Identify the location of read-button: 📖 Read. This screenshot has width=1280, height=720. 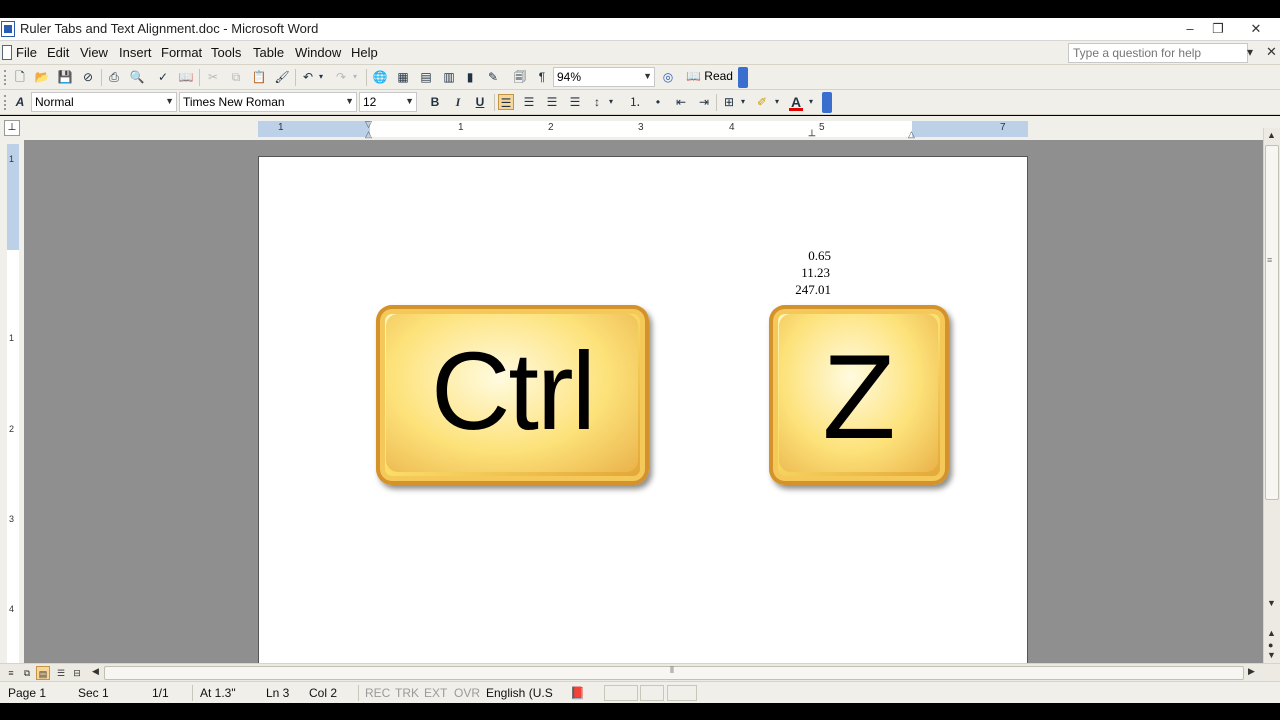
(709, 76).